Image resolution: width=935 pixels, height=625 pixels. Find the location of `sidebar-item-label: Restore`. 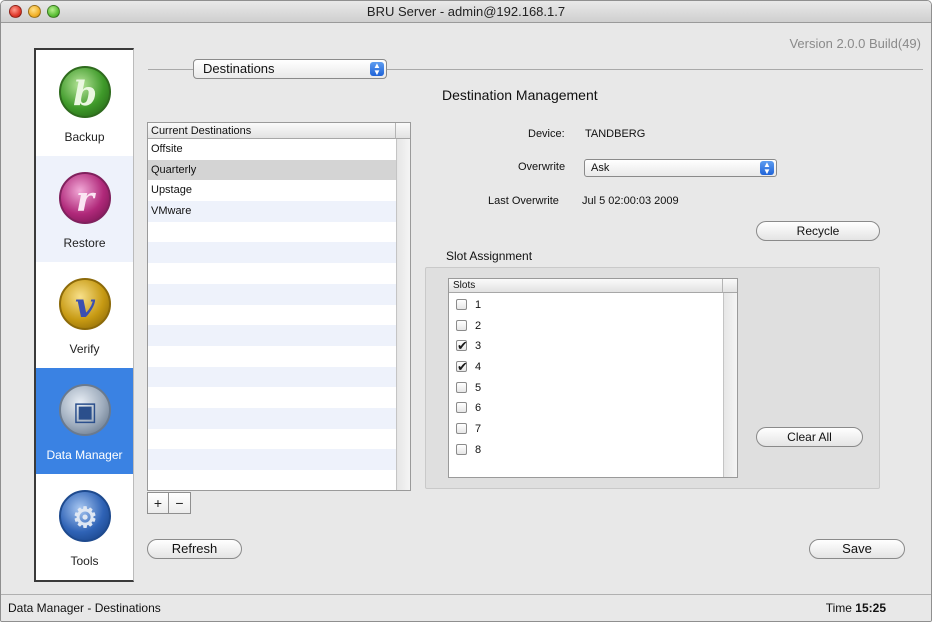

sidebar-item-label: Restore is located at coordinates (84, 243).